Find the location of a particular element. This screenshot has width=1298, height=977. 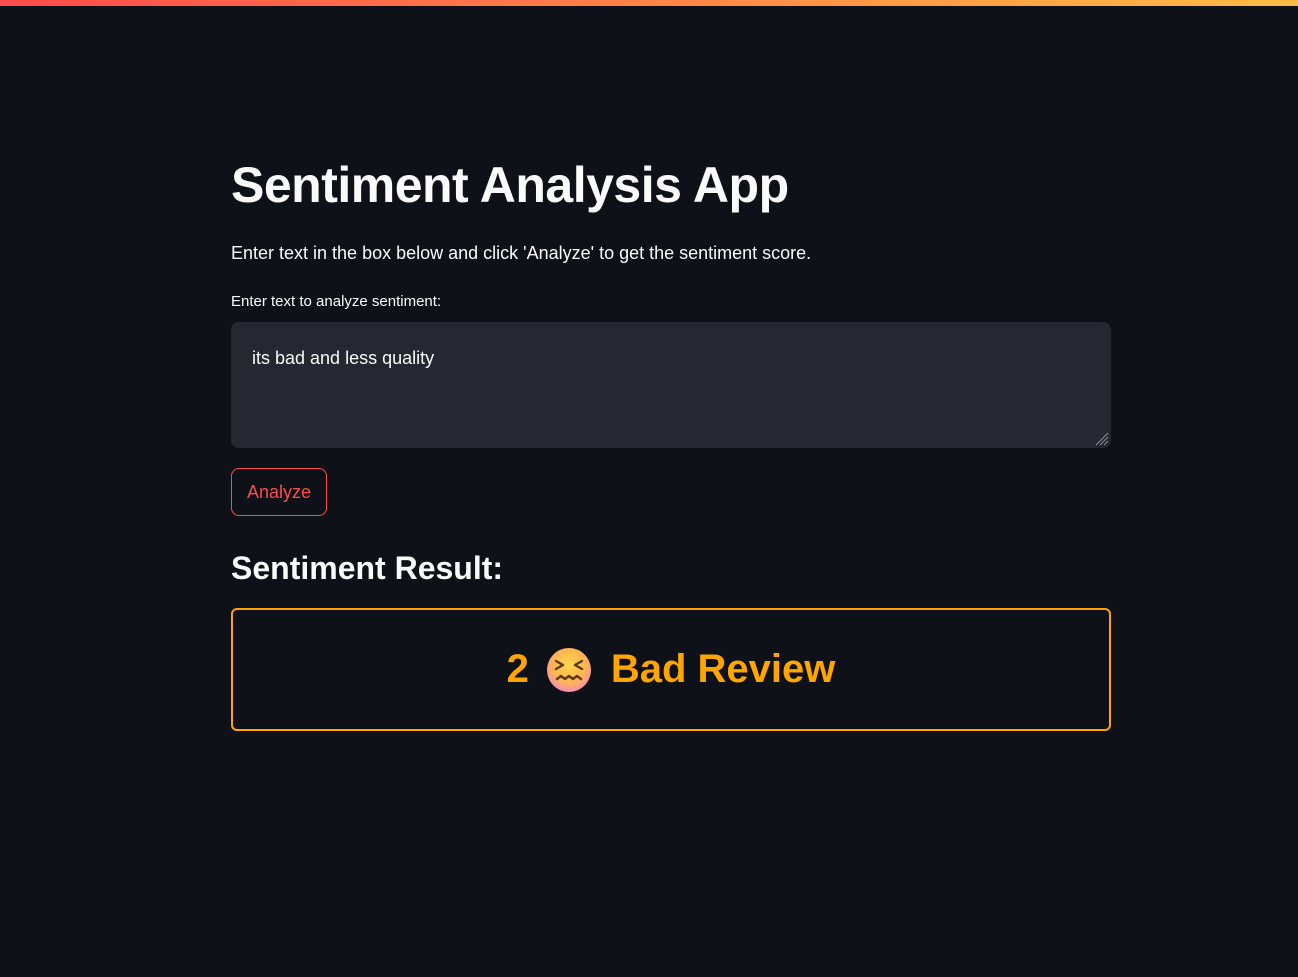

result-box: 2 Bad Review is located at coordinates (671, 669).